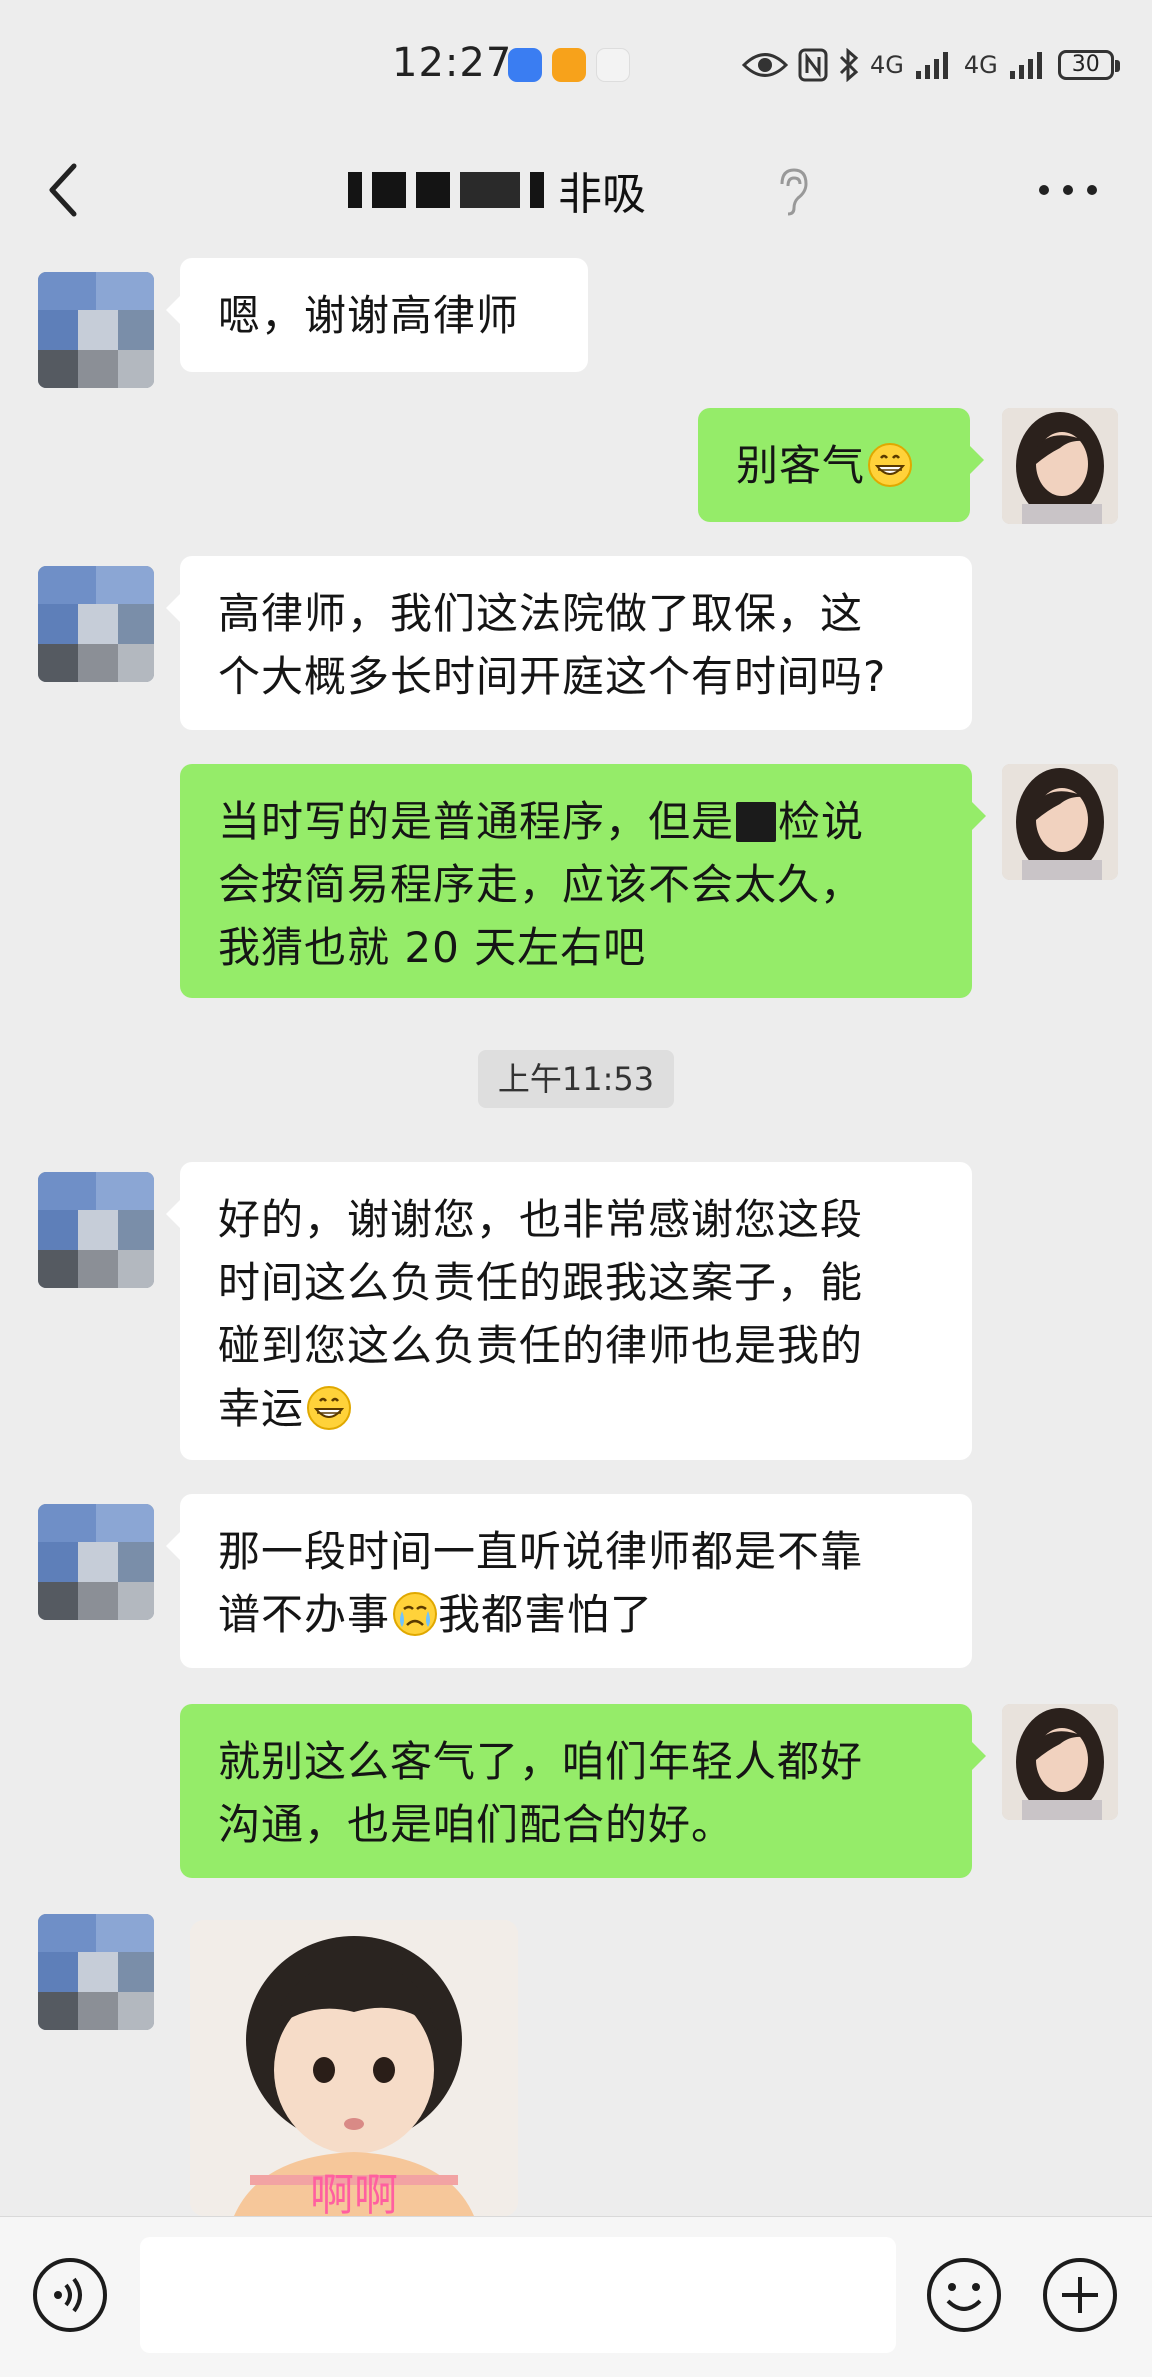 This screenshot has height=2377, width=1152. What do you see at coordinates (756, 822) in the screenshot?
I see `redacted-word` at bounding box center [756, 822].